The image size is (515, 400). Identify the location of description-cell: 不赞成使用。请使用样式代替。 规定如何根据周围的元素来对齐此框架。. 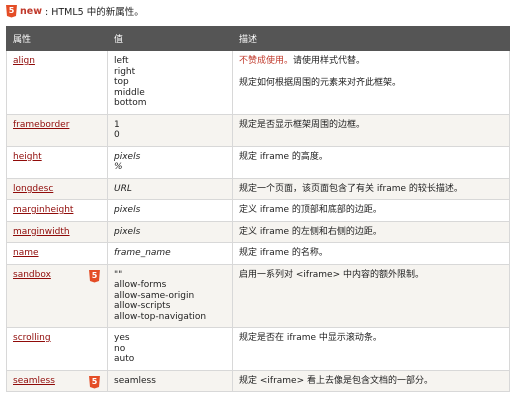
(371, 82).